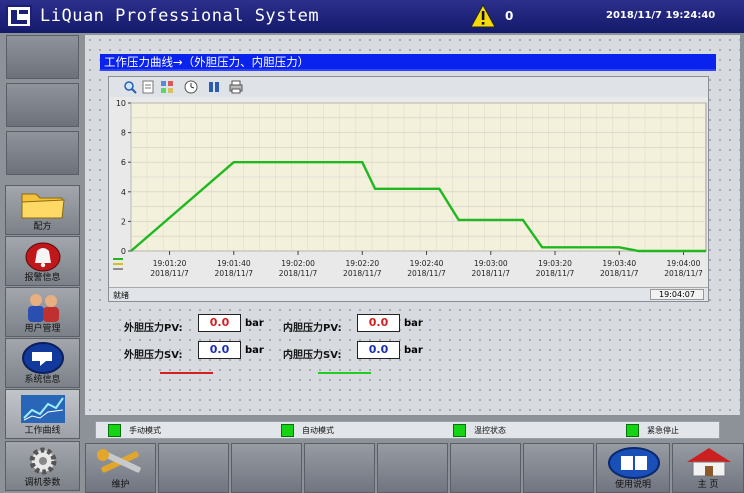 The width and height of the screenshot is (744, 493). I want to click on outer-pressure-legend-line, so click(186, 373).